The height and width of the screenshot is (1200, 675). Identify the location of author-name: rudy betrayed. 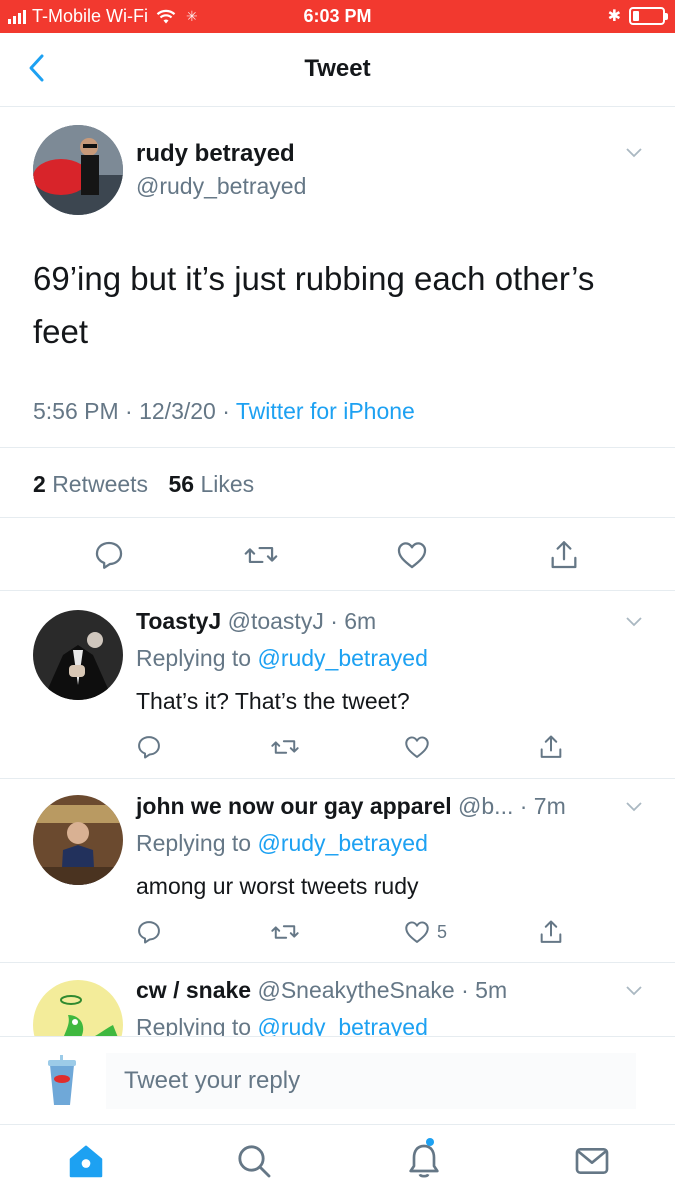
(215, 154).